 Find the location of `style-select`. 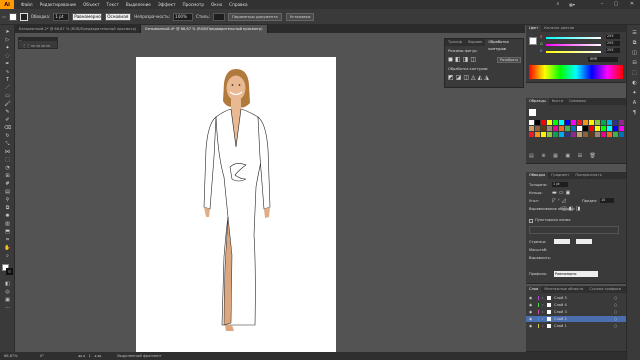

style-select is located at coordinates (219, 16).